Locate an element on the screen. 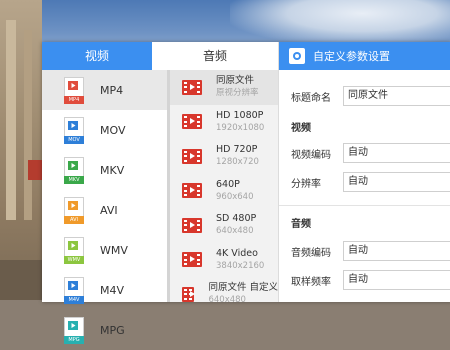 The image size is (450, 350). format-item-mp4: MP4 MP4 is located at coordinates (104, 90).